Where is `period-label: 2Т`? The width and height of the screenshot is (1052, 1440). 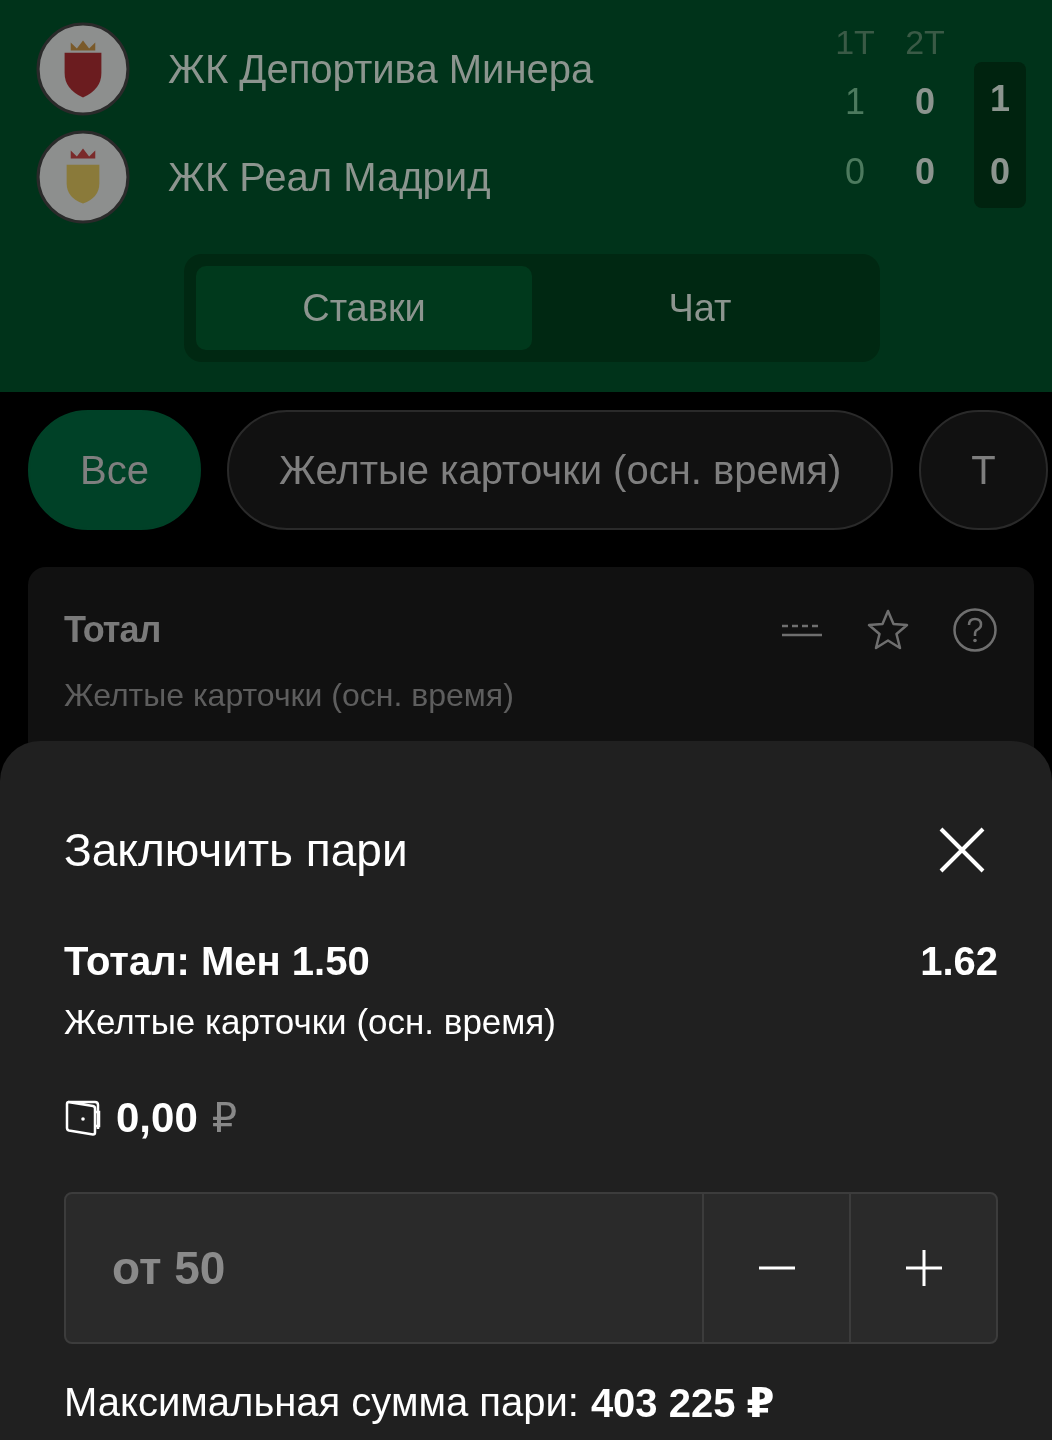
period-label: 2Т is located at coordinates (925, 42).